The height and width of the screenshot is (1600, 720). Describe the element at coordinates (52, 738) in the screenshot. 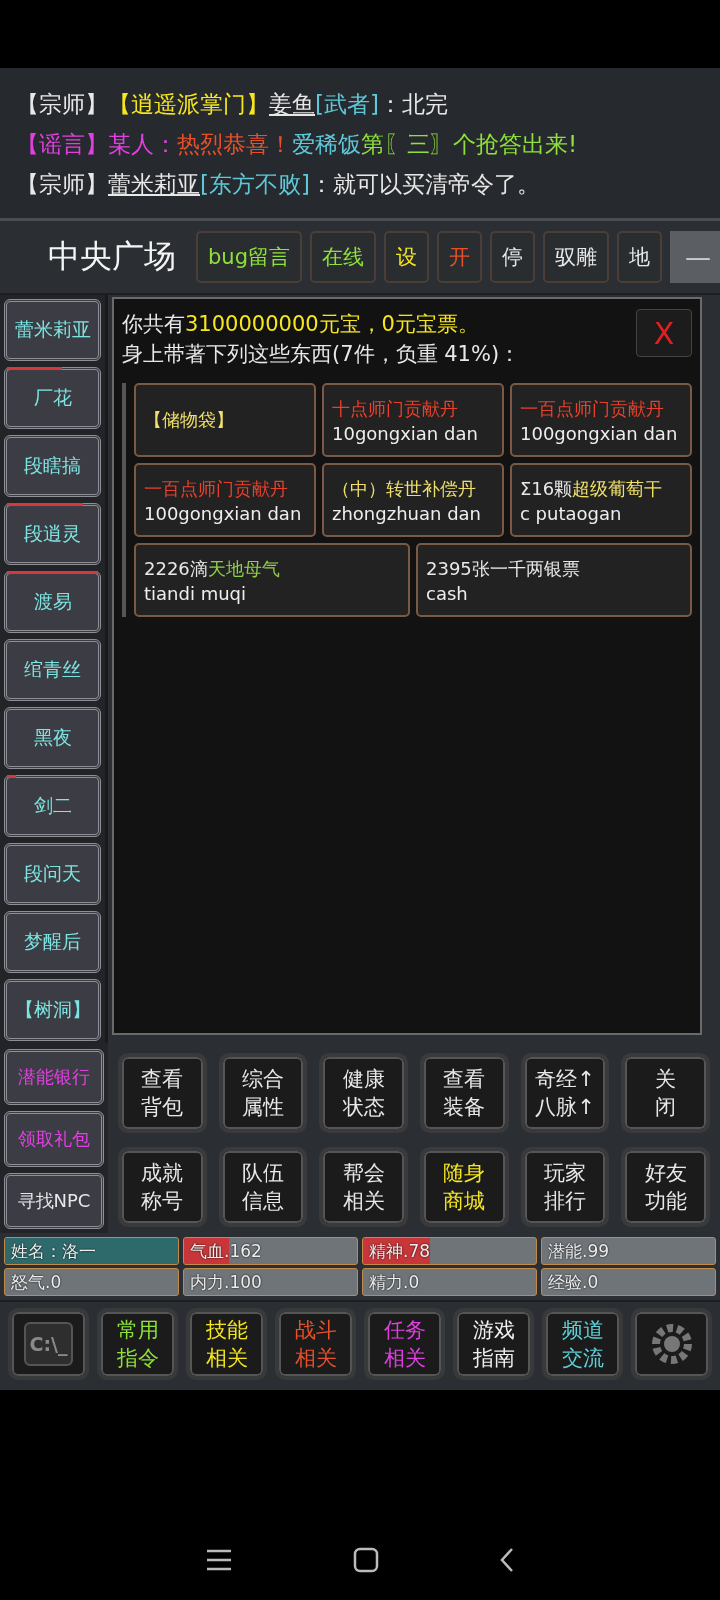

I see `player-button: 黑夜` at that location.